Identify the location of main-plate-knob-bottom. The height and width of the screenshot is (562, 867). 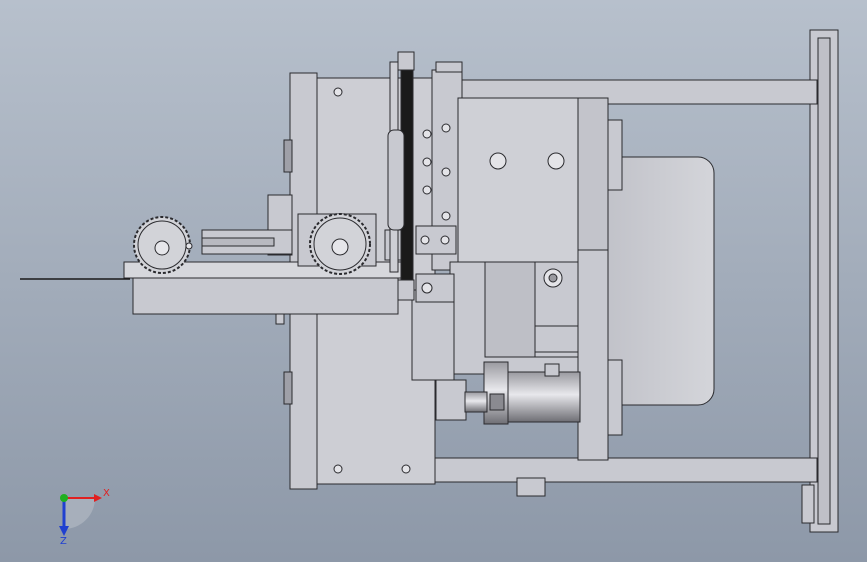
(288, 388).